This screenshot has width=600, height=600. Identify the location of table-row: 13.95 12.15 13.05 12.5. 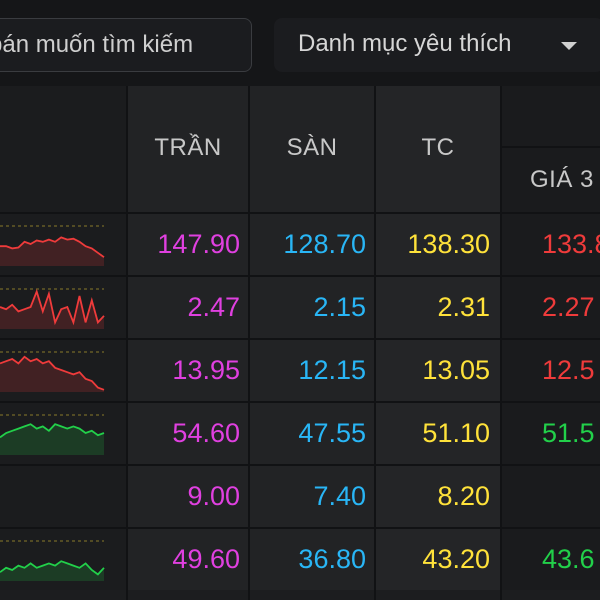
(300, 369).